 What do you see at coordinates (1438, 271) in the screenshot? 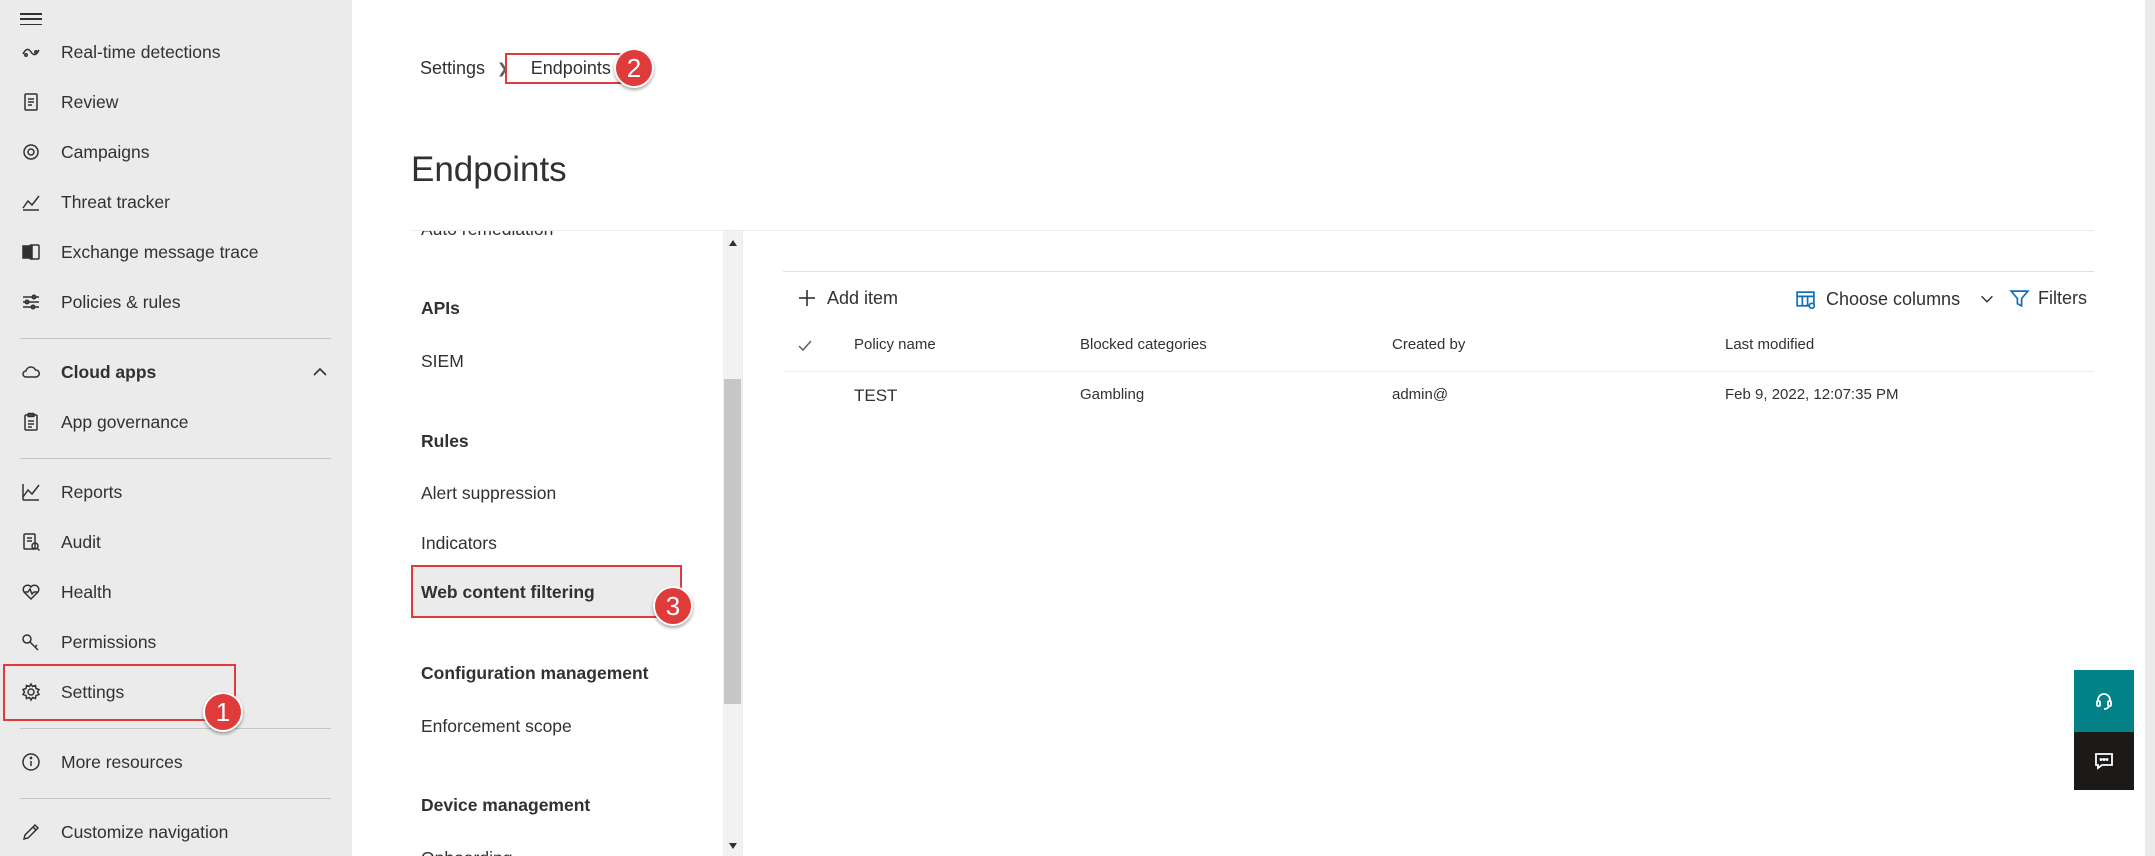
I see `toolbar-divider` at bounding box center [1438, 271].